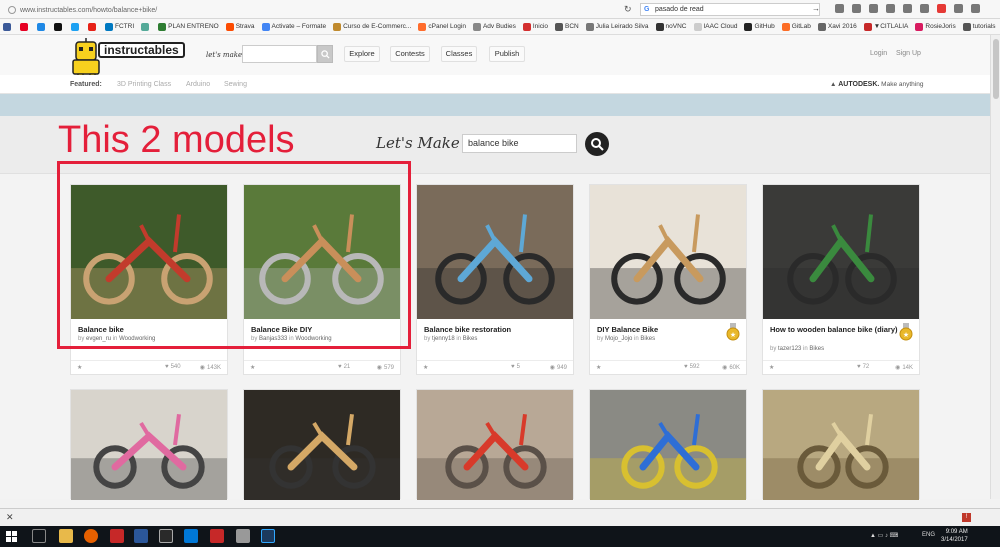 The image size is (1000, 547). What do you see at coordinates (519, 143) in the screenshot?
I see `hero-search-input: balance bike` at bounding box center [519, 143].